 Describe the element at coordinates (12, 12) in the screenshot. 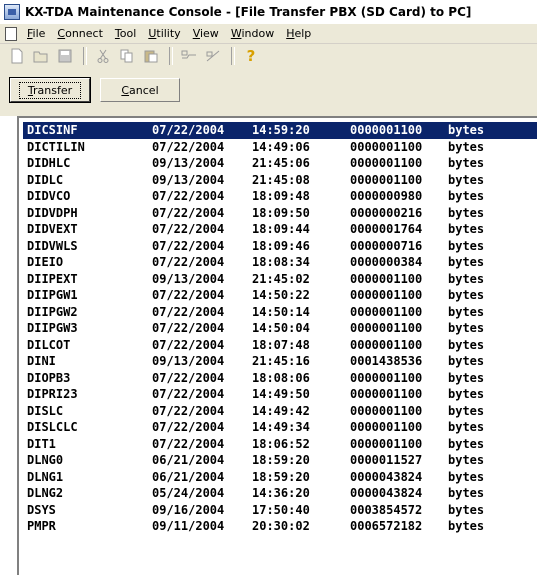

I see `app-icon` at that location.